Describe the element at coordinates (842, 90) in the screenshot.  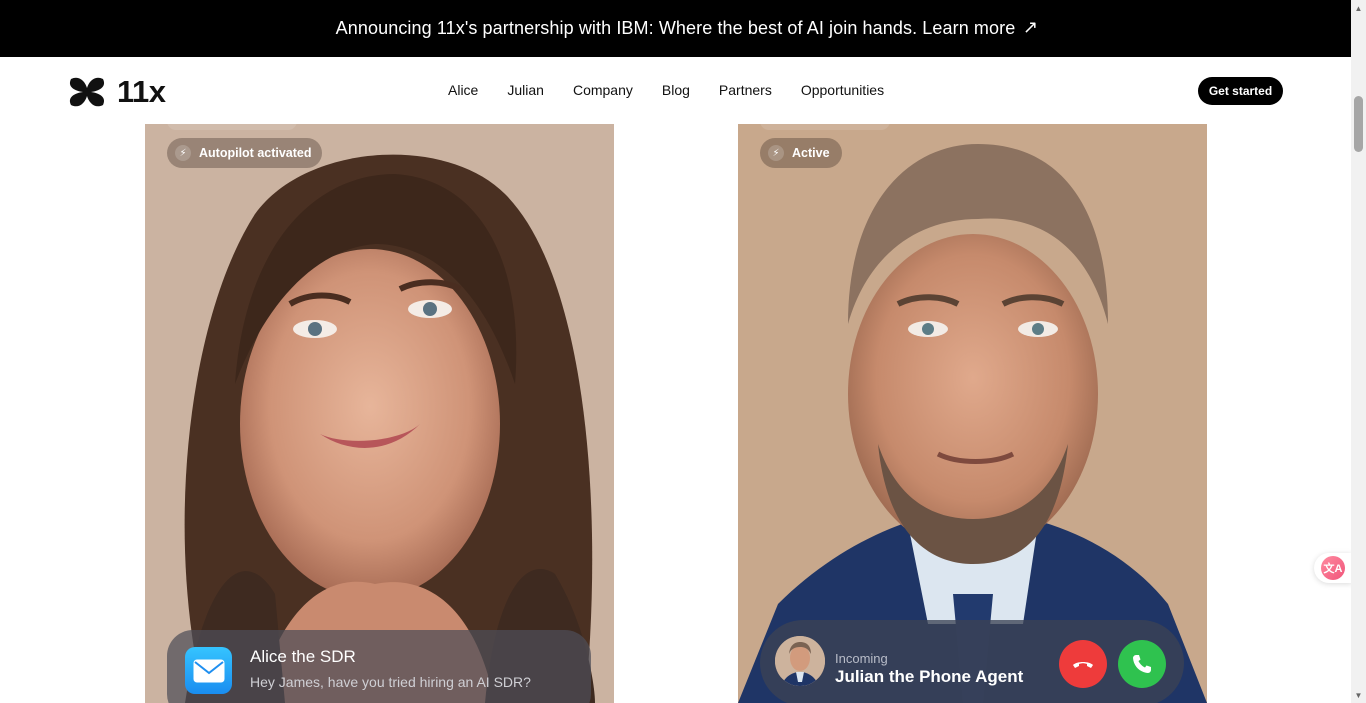
I see `nav-link-opportunities: Opportunities` at that location.